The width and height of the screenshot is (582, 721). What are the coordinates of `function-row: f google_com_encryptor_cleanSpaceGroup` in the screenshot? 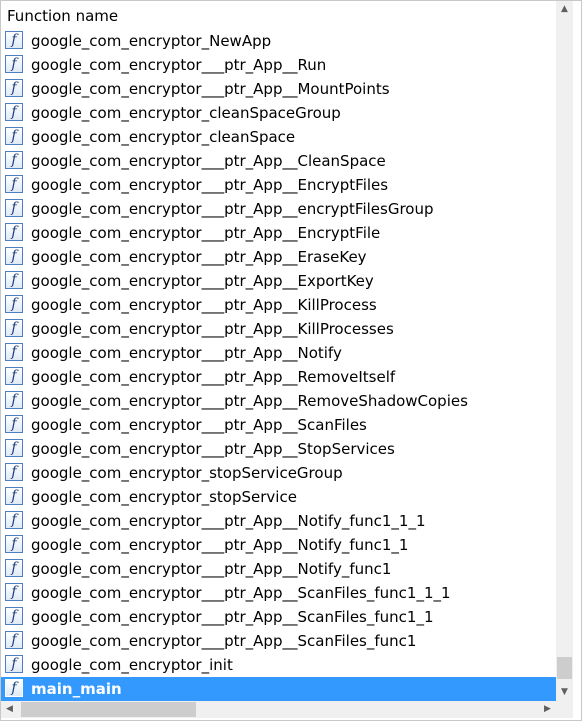 It's located at (278, 113).